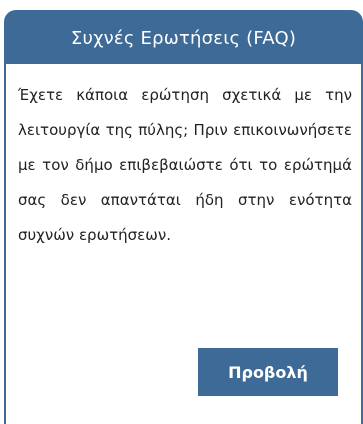 The width and height of the screenshot is (363, 424). What do you see at coordinates (268, 372) in the screenshot?
I see `view-faq-button: Προβολή` at bounding box center [268, 372].